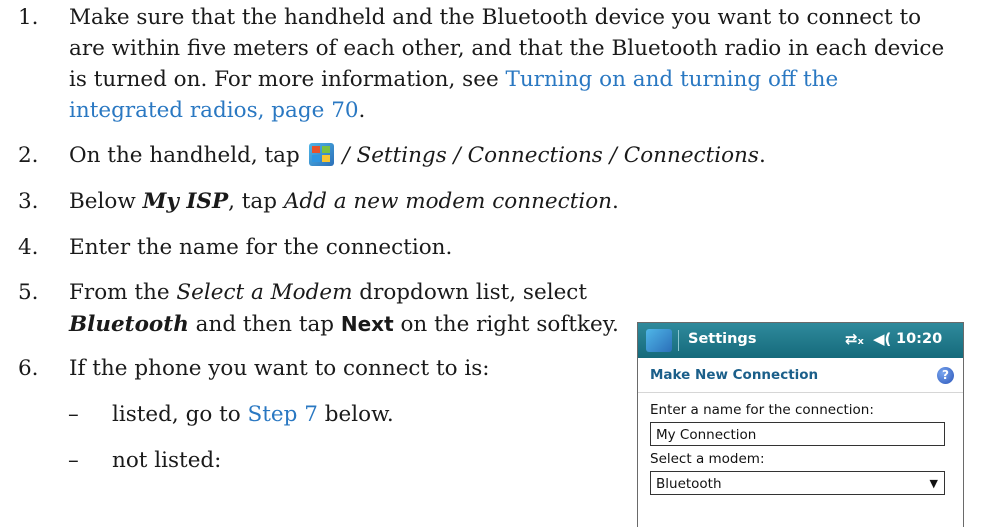  Describe the element at coordinates (28, 368) in the screenshot. I see `step-number: 6.` at that location.